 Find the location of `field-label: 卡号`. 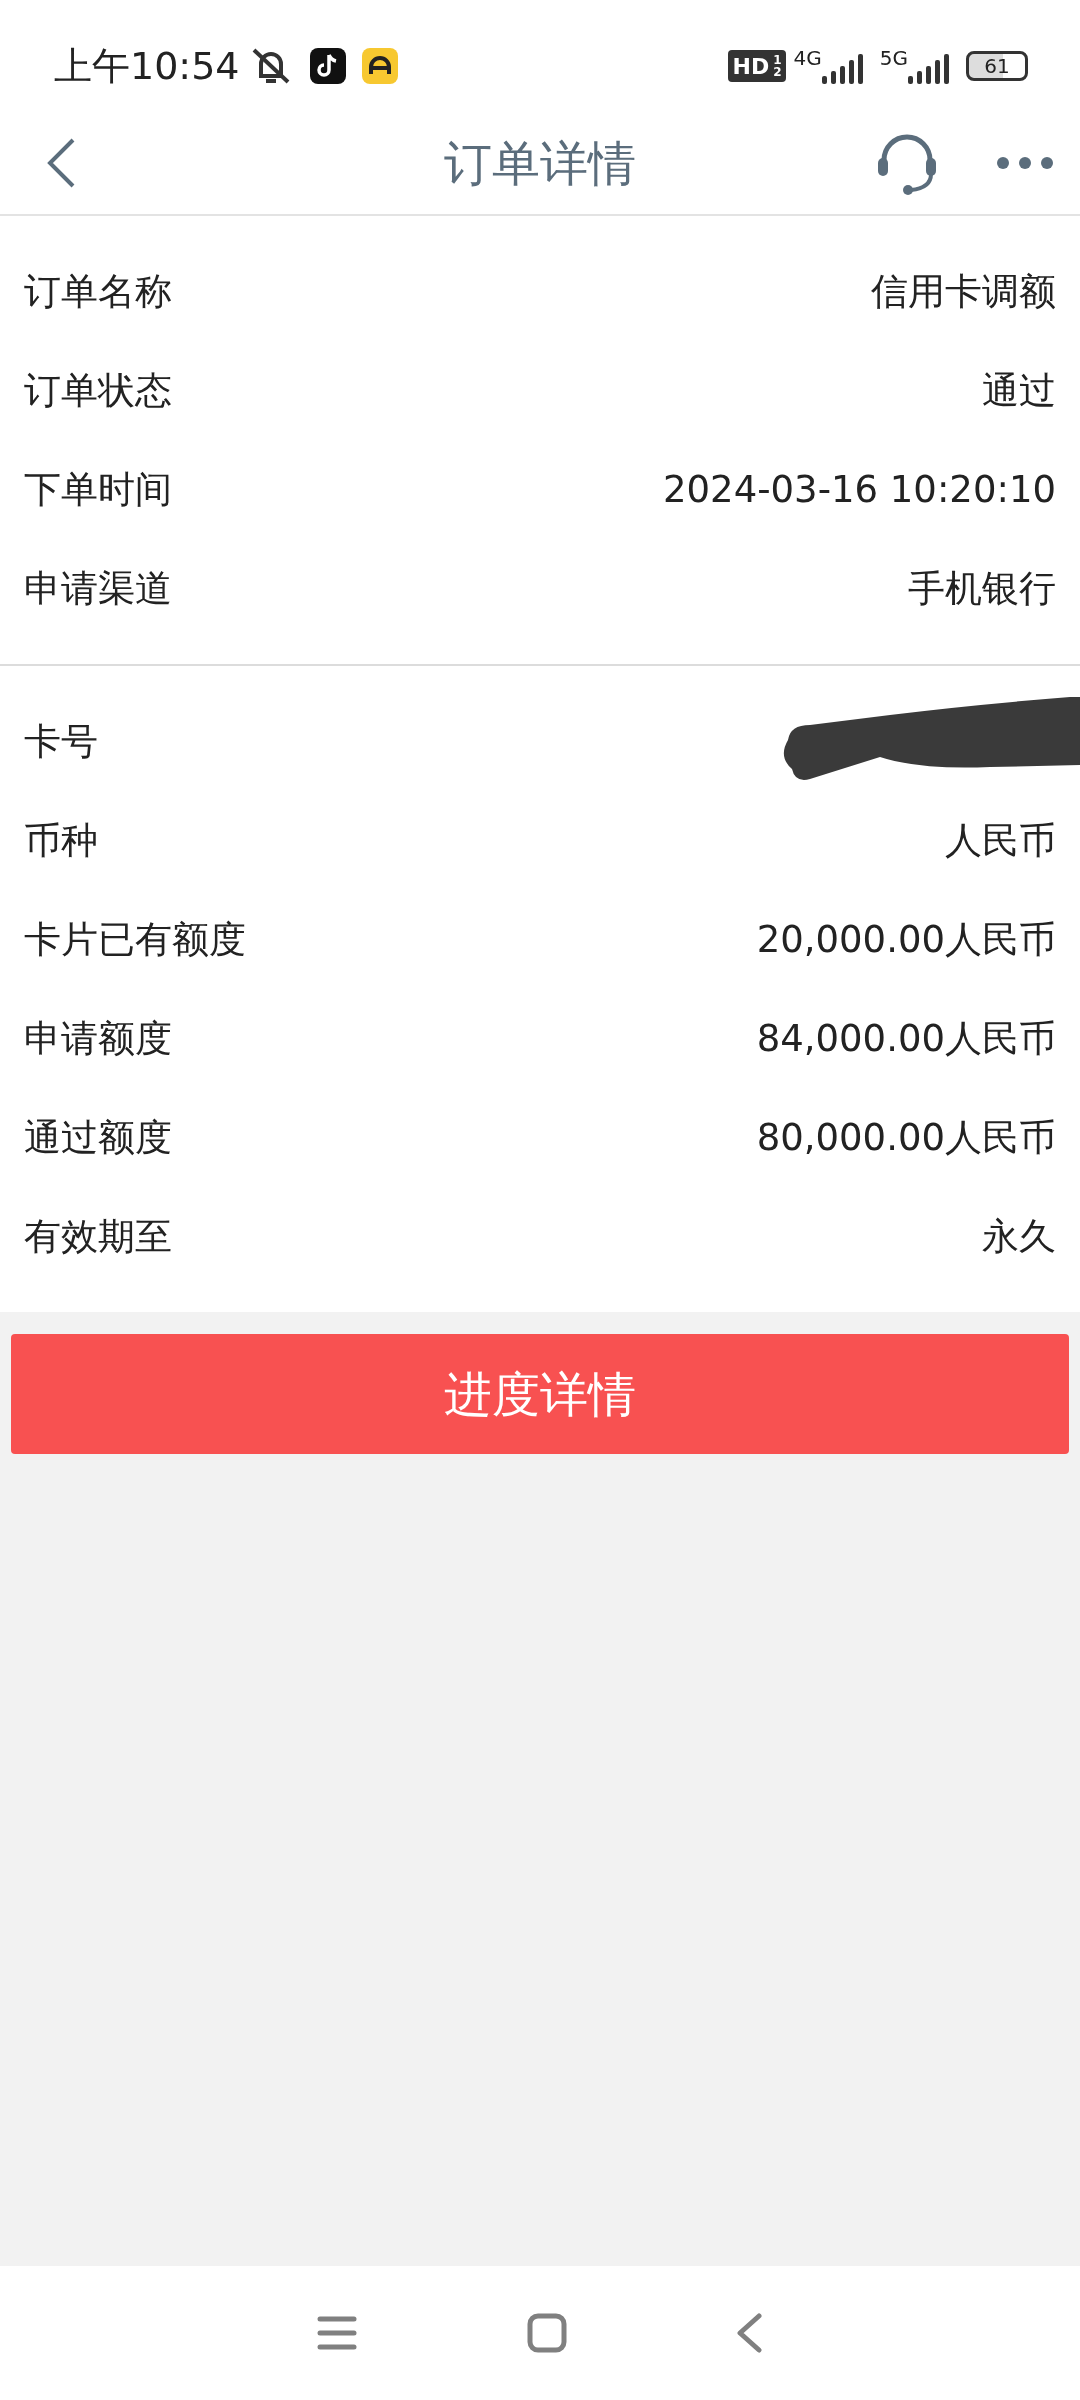

field-label: 卡号 is located at coordinates (61, 741).